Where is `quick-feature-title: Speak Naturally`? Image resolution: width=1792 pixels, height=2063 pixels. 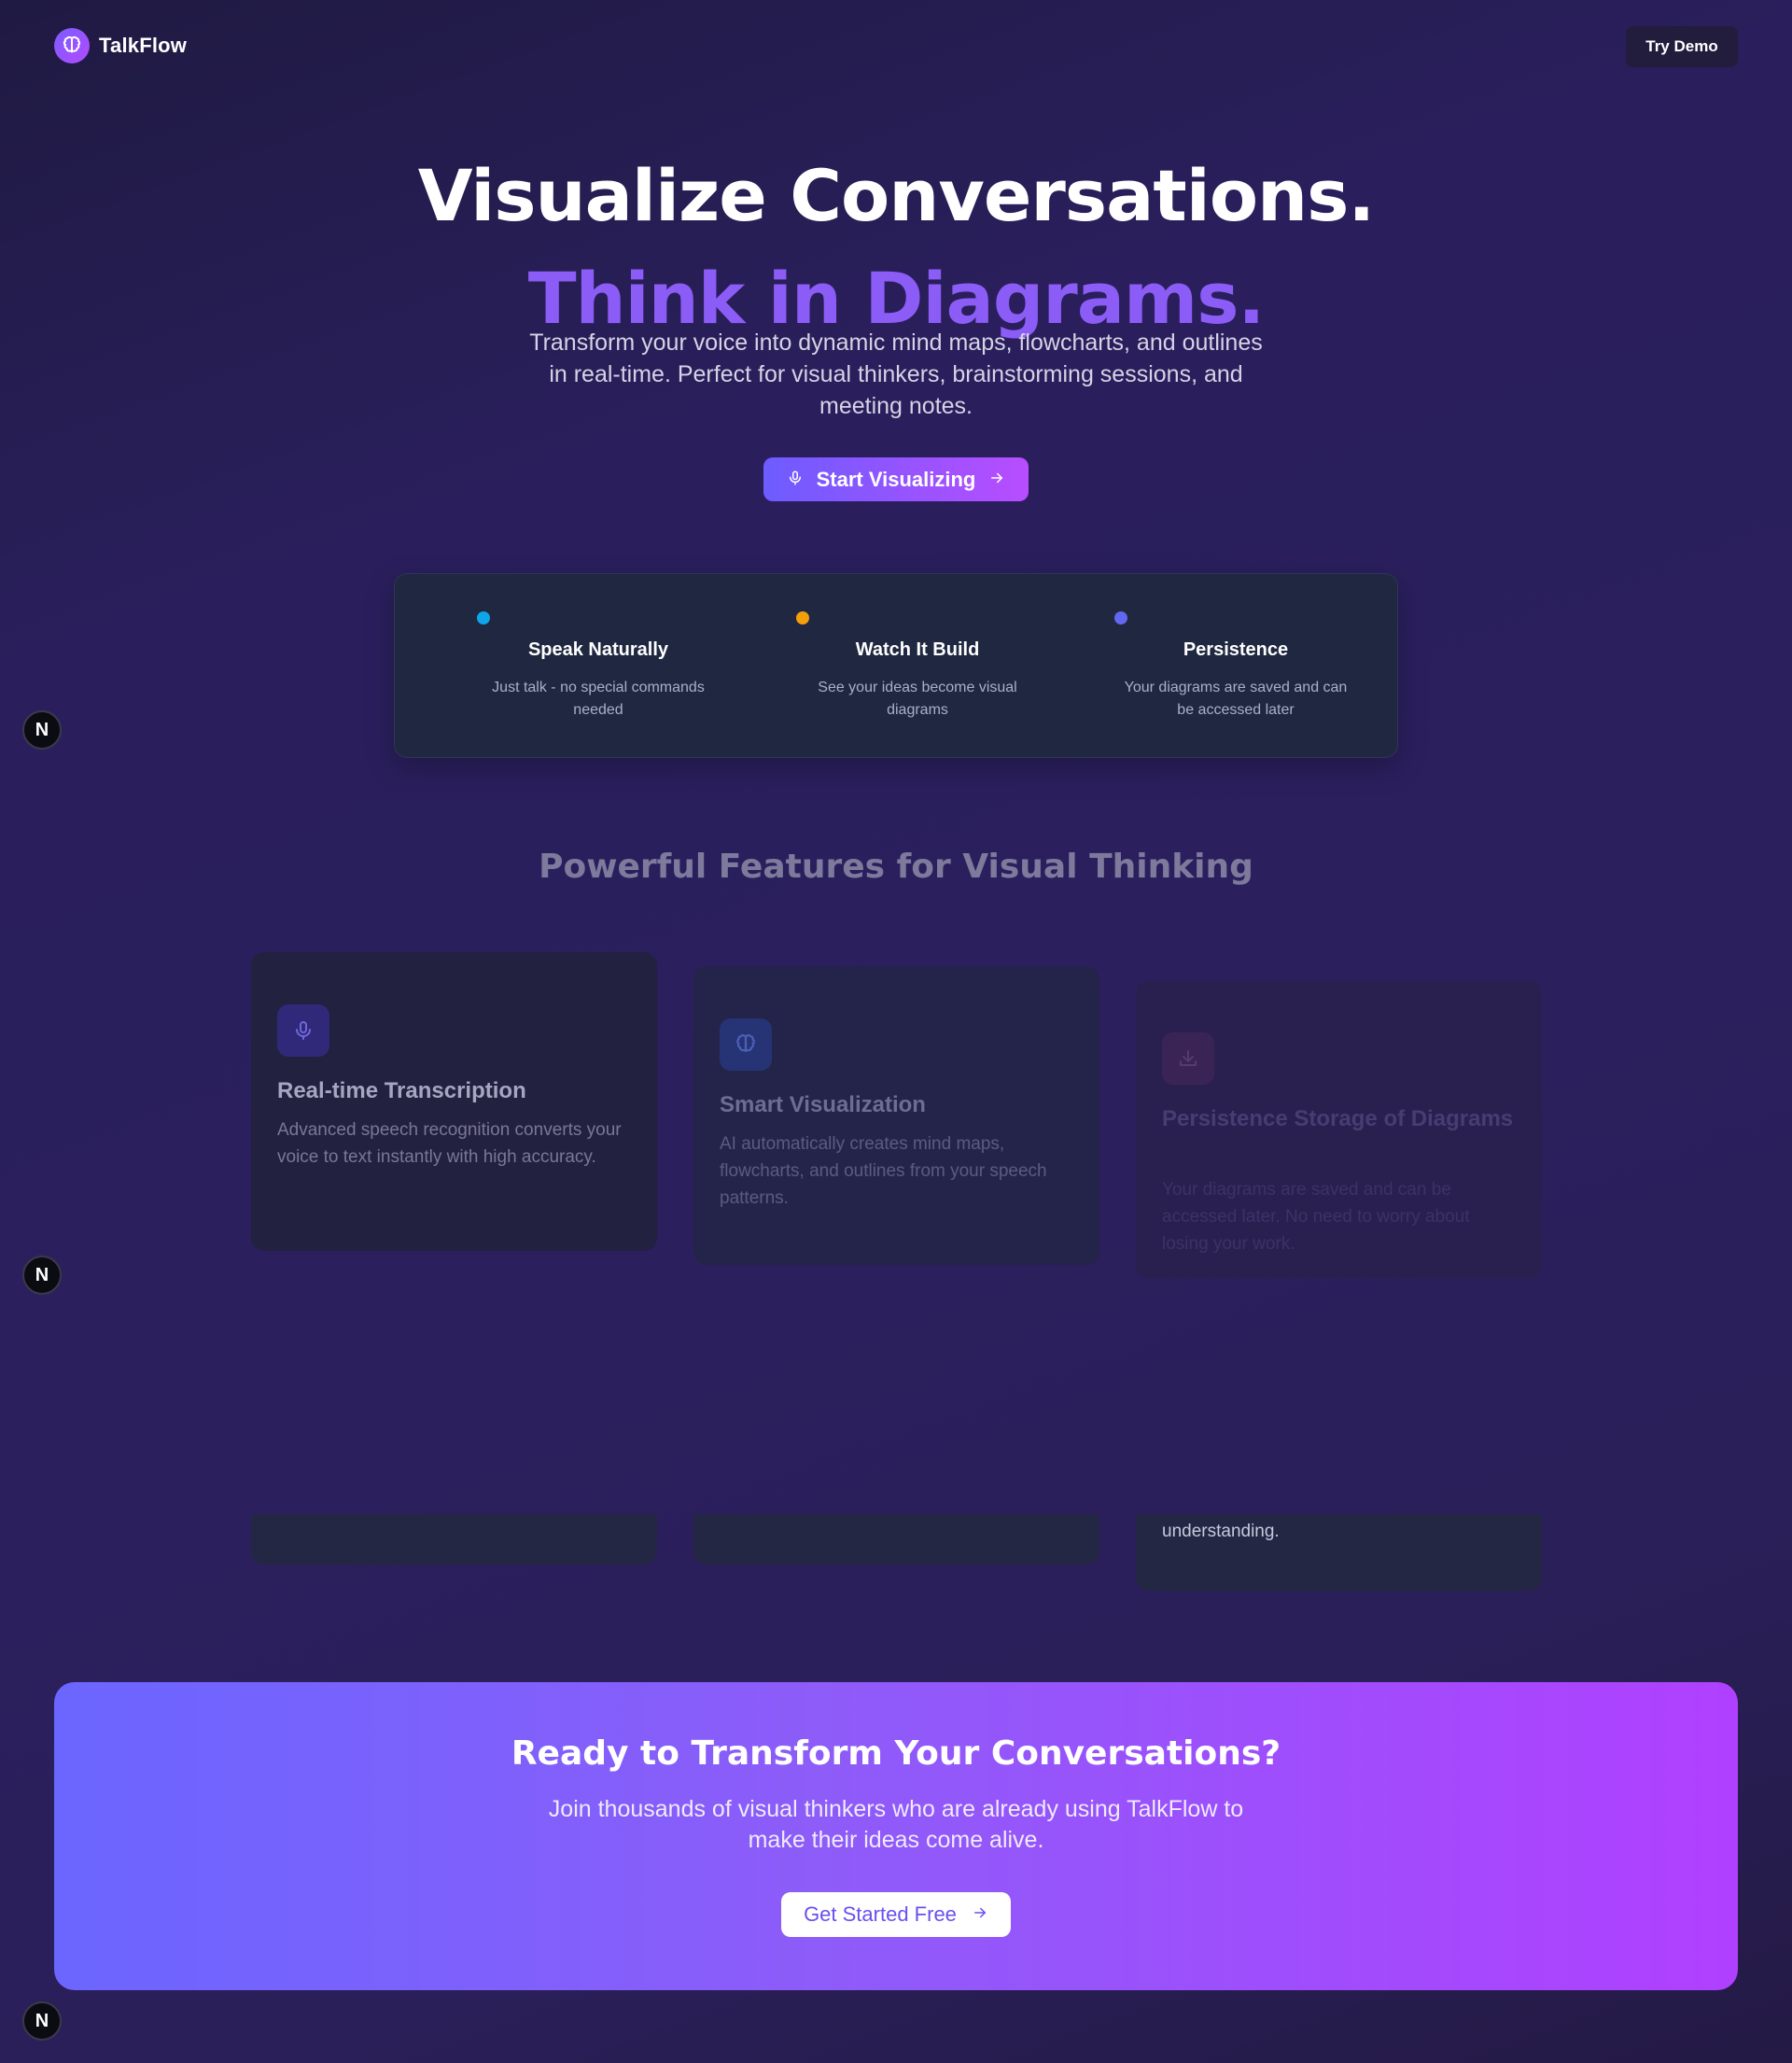
quick-feature-title: Speak Naturally is located at coordinates (598, 650).